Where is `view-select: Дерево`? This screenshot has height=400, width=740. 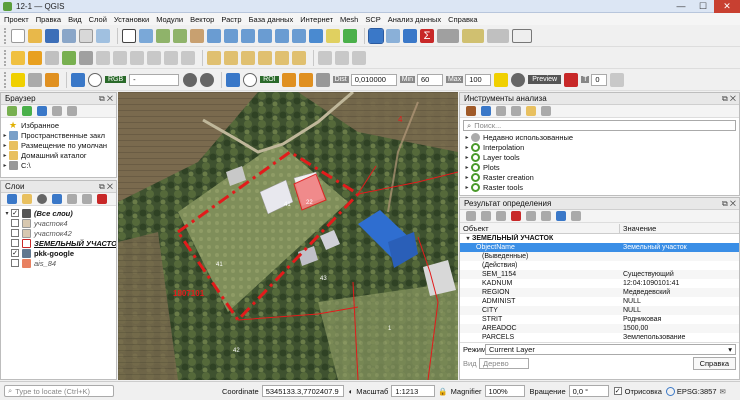
view-select: Дерево is located at coordinates (504, 363).